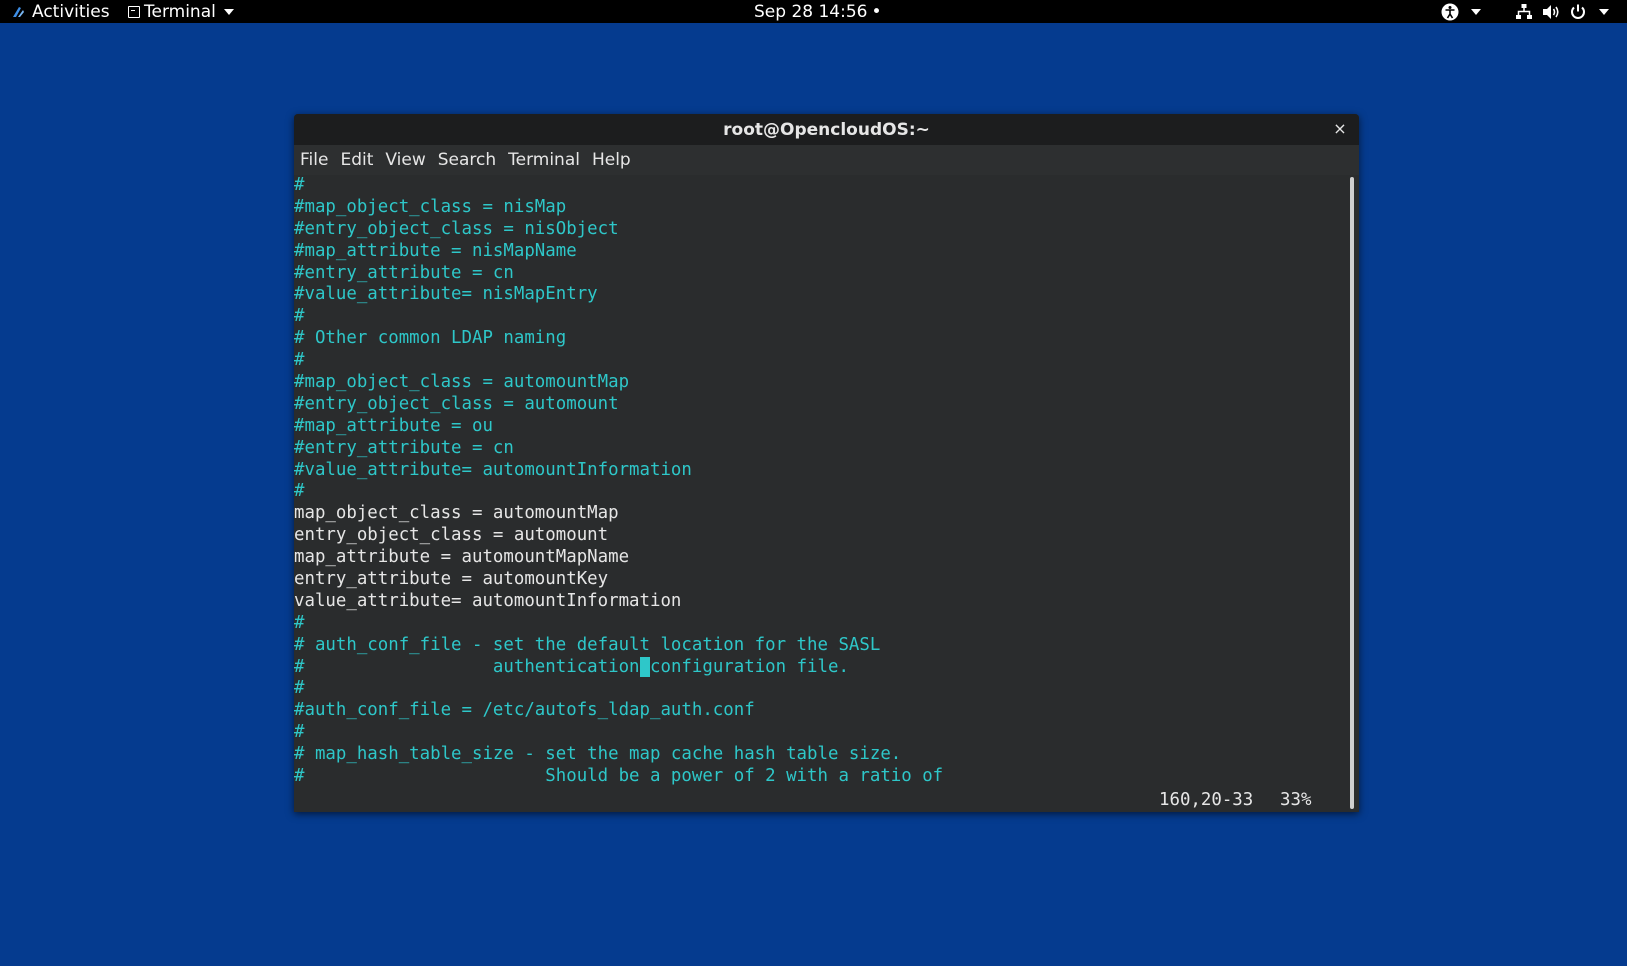 The width and height of the screenshot is (1627, 966). What do you see at coordinates (314, 160) in the screenshot?
I see `menu-file: File` at bounding box center [314, 160].